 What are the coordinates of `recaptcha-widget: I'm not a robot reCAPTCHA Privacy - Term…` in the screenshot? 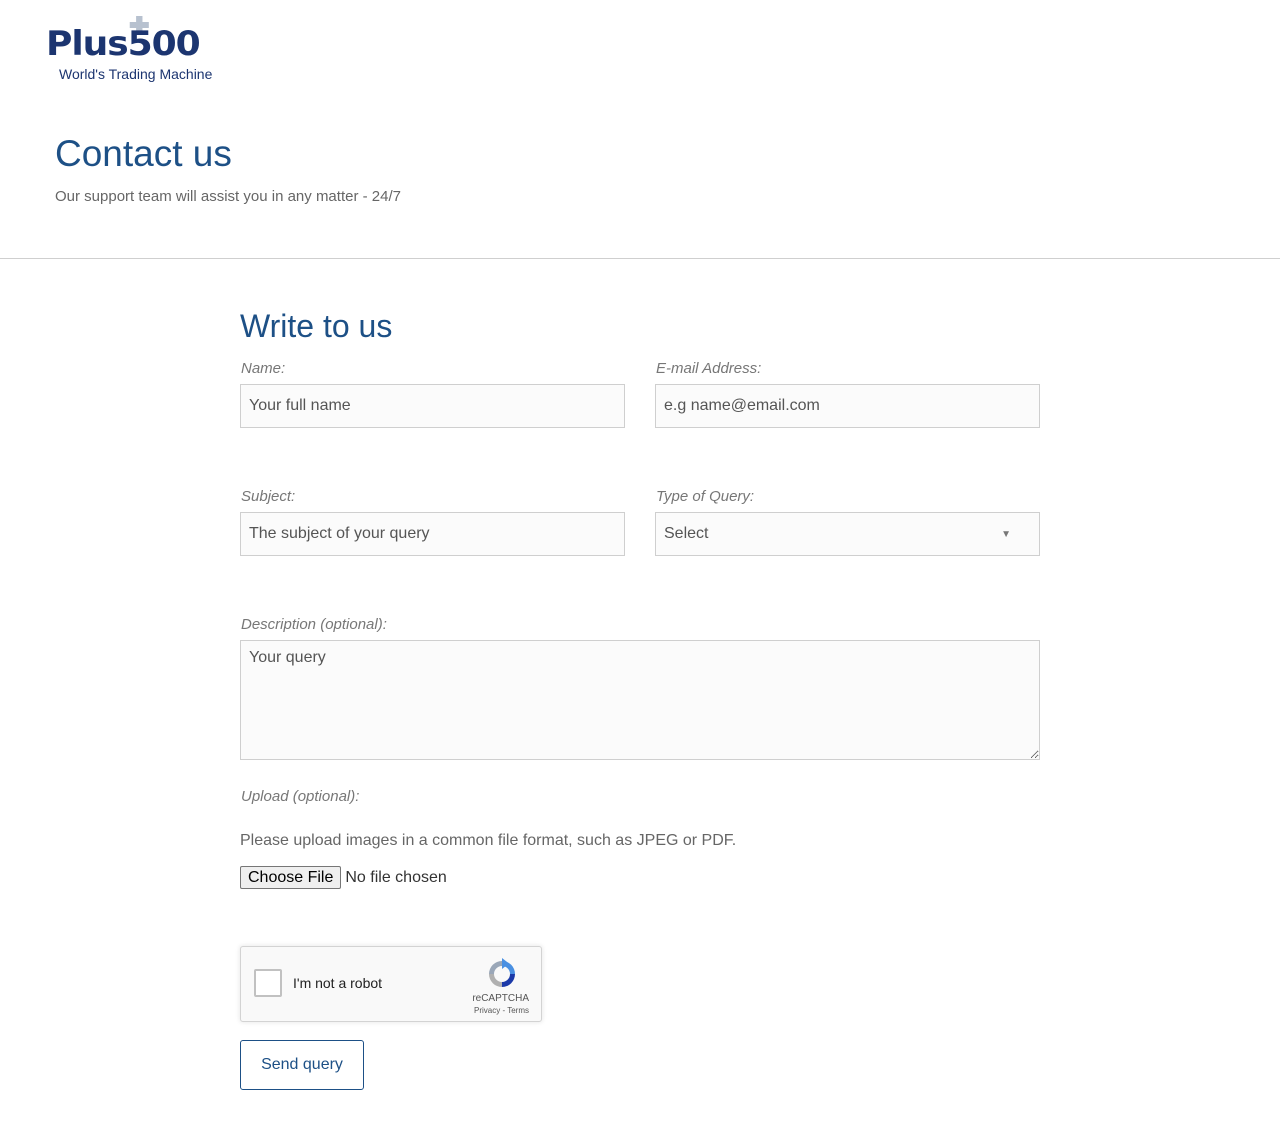 It's located at (391, 984).